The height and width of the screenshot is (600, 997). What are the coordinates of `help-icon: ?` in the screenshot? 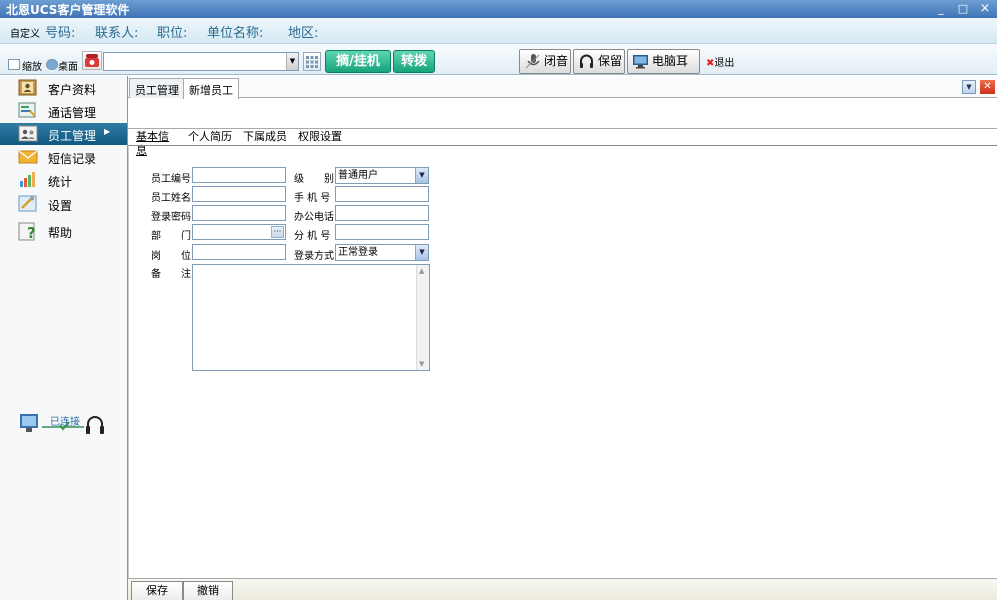 It's located at (28, 232).